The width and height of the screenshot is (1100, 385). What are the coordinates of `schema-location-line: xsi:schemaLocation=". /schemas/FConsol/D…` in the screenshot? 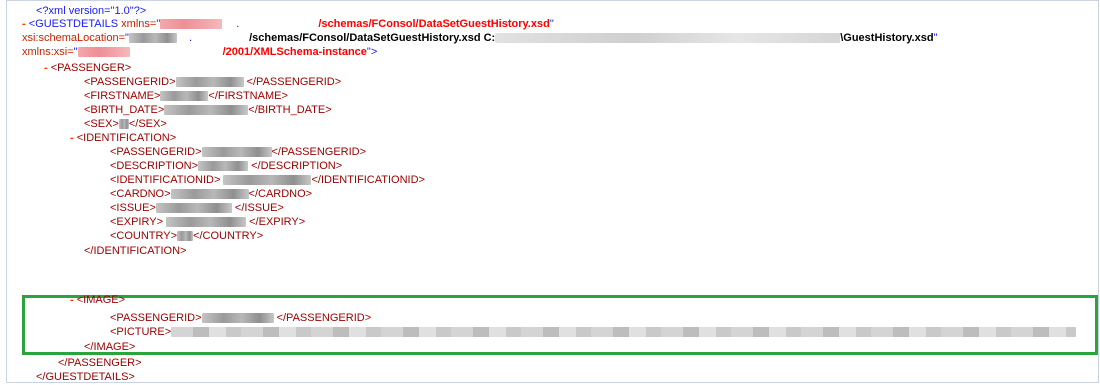 It's located at (480, 38).